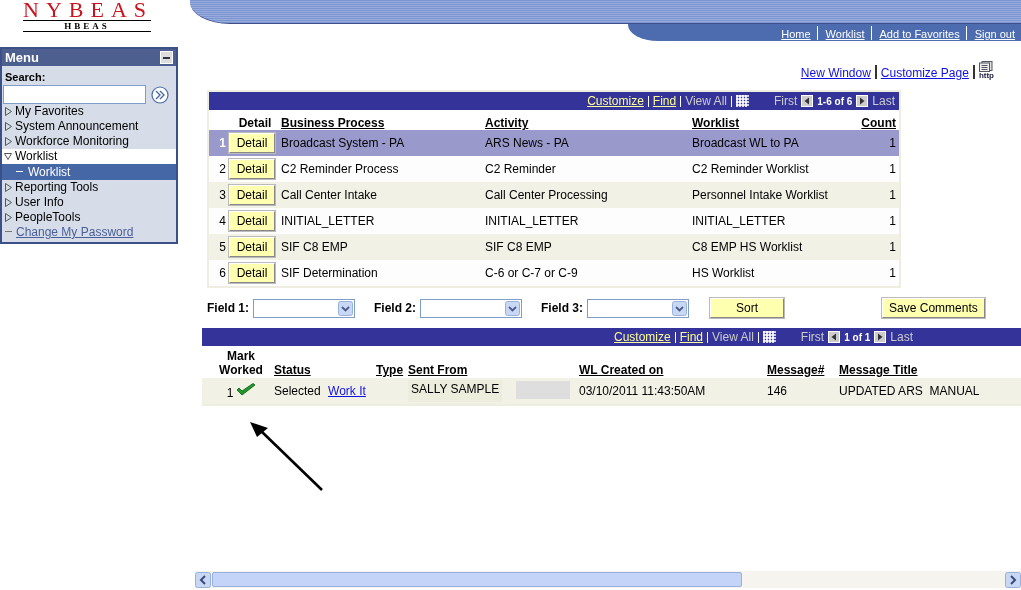 The image size is (1021, 590). Describe the element at coordinates (223, 221) in the screenshot. I see `row-number: 4` at that location.